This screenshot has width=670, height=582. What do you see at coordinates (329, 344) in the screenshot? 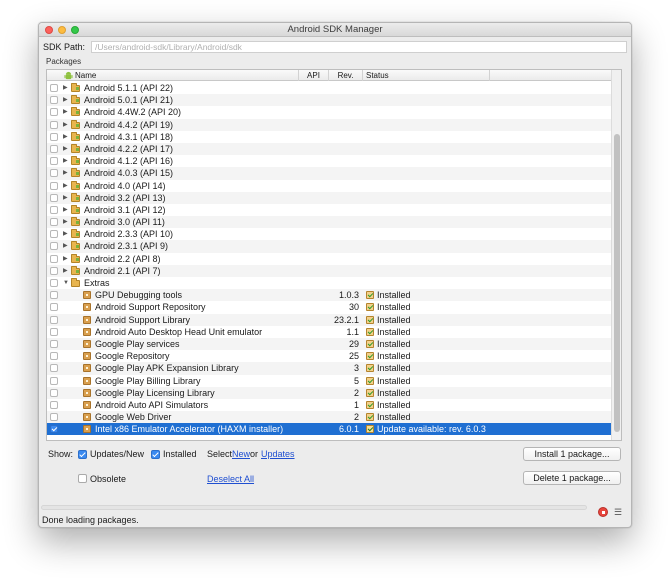
I see `package-row: Google Play services 29 Installed` at bounding box center [329, 344].